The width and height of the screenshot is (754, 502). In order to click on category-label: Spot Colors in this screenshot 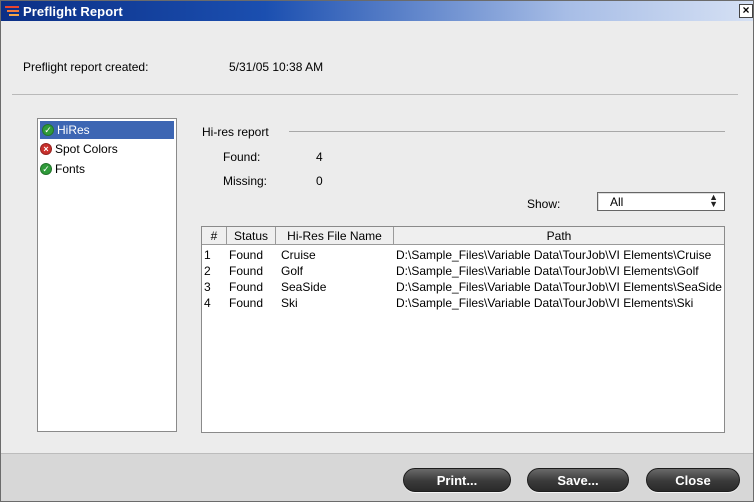, I will do `click(86, 149)`.